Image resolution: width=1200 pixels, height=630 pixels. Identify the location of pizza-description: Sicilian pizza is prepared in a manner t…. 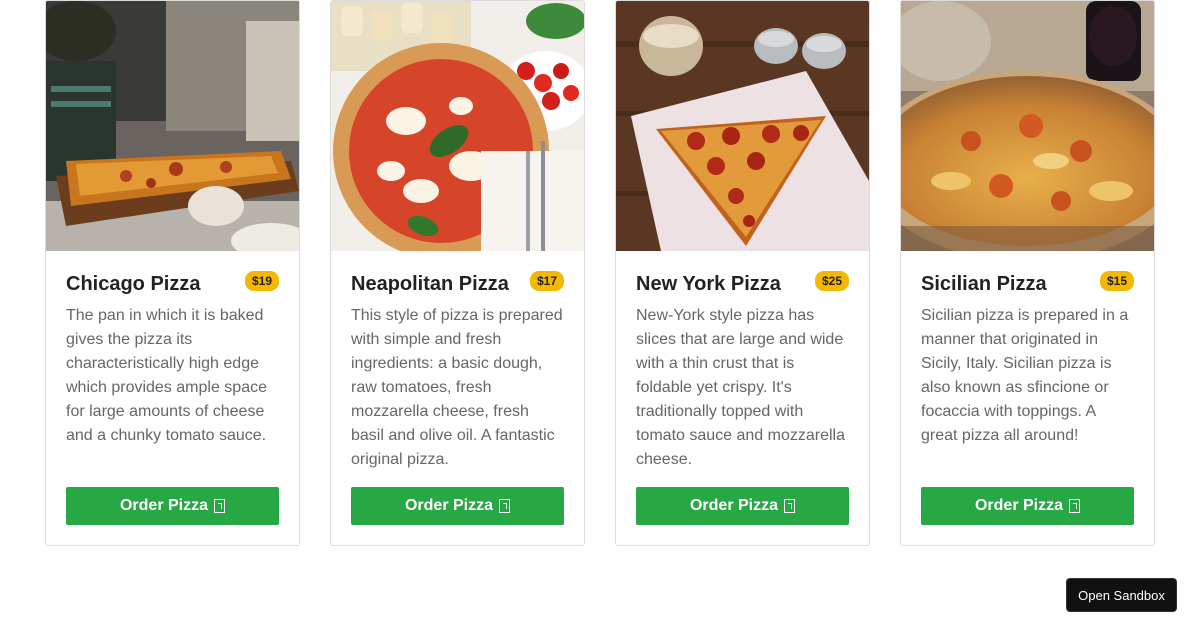
(1025, 375).